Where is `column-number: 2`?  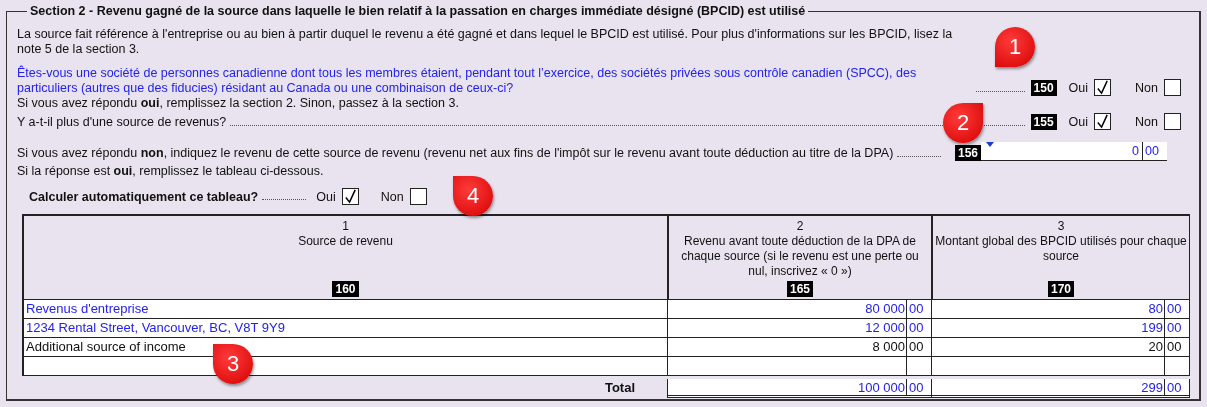
column-number: 2 is located at coordinates (800, 226).